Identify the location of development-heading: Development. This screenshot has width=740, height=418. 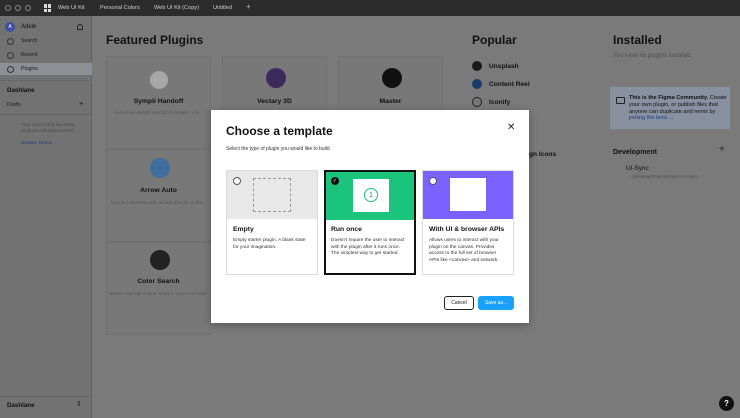
(635, 152).